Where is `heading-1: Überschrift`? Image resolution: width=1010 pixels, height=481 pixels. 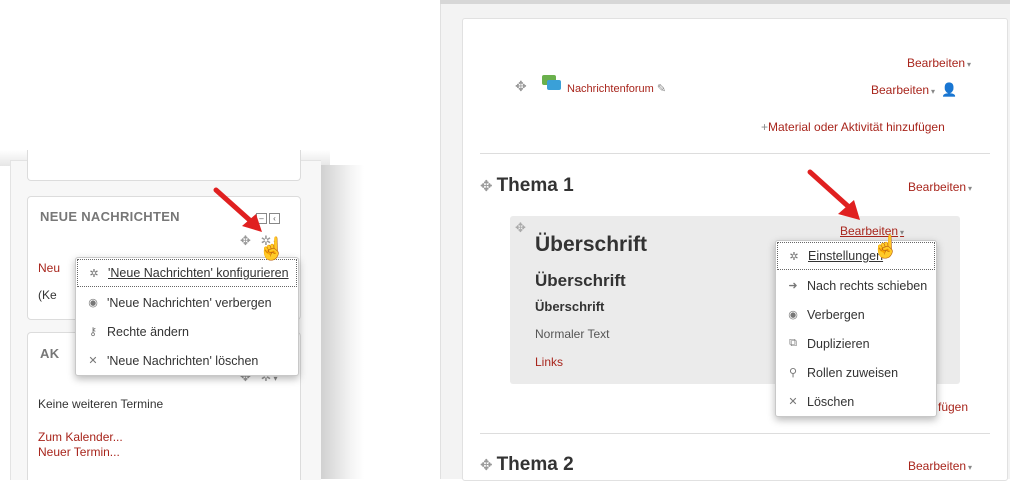
heading-1: Überschrift is located at coordinates (591, 244).